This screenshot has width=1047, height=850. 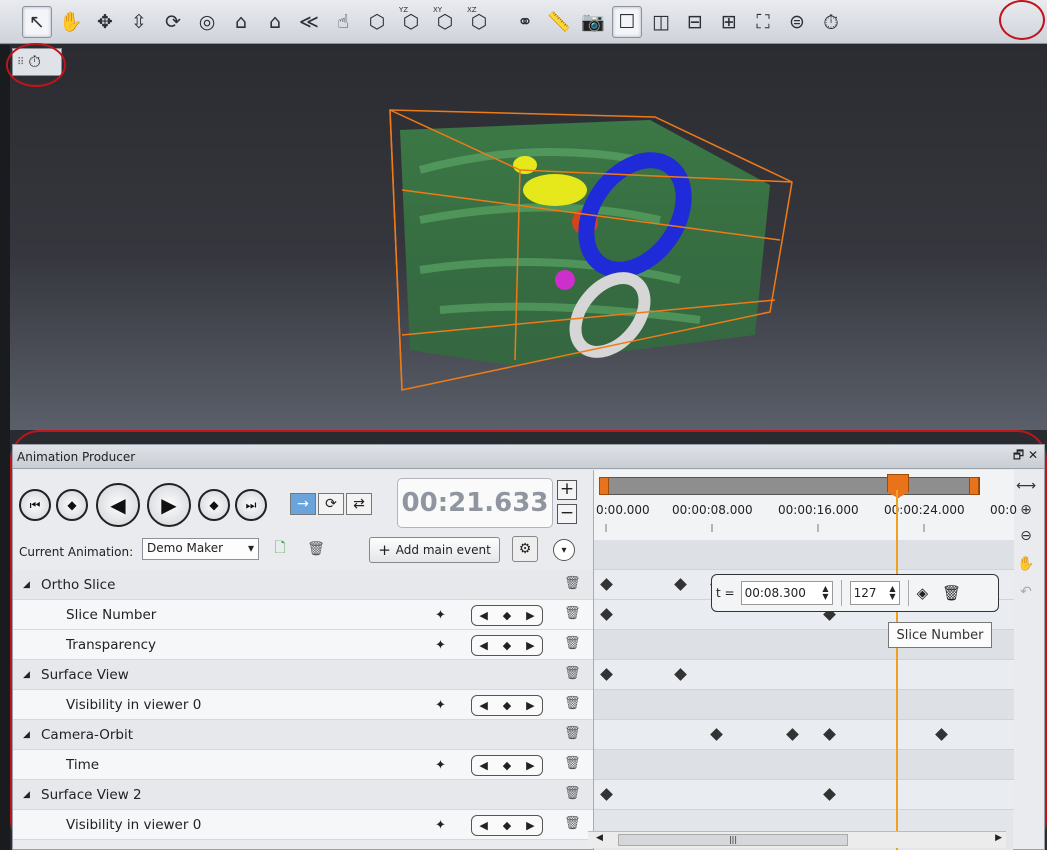 What do you see at coordinates (411, 22) in the screenshot?
I see `view-yz-icon: ⬡ YZ` at bounding box center [411, 22].